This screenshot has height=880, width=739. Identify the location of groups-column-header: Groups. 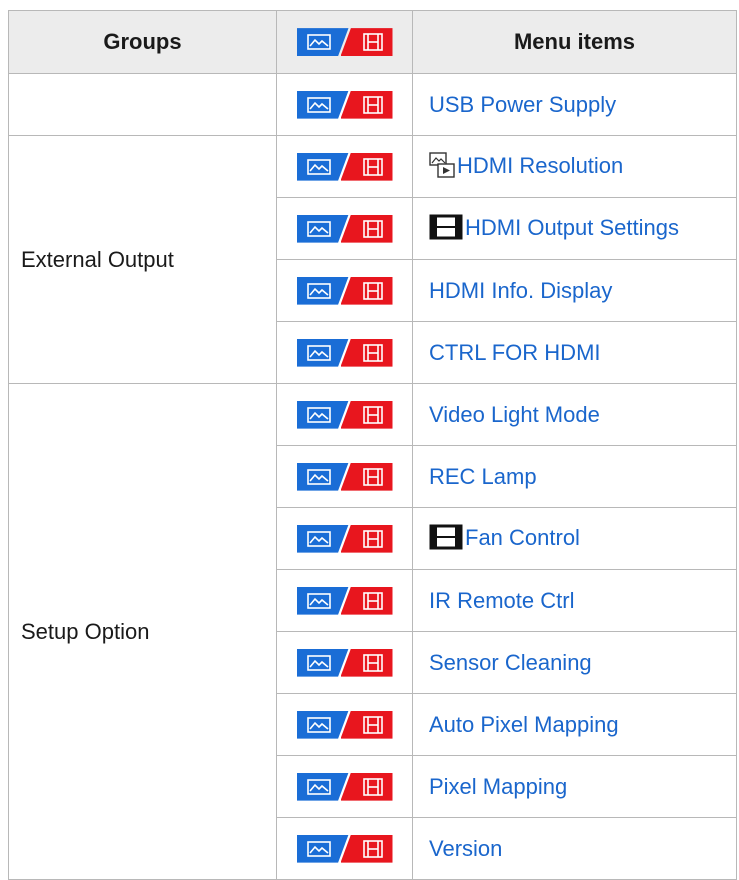
(142, 42).